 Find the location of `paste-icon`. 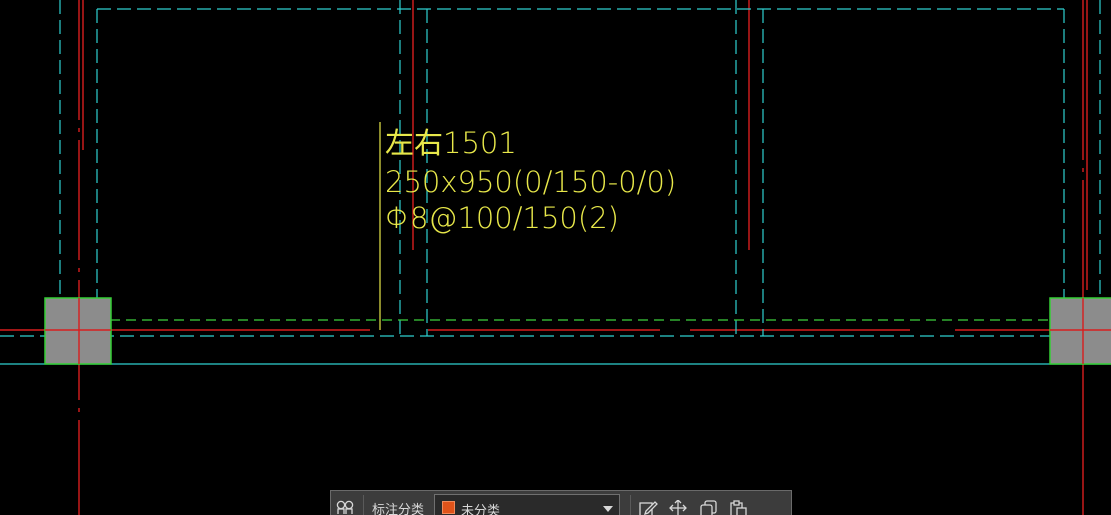

paste-icon is located at coordinates (738, 503).